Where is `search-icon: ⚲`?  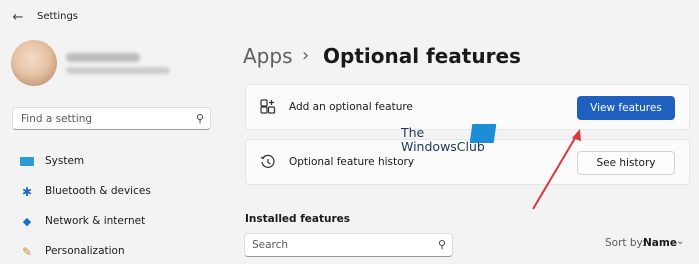
search-icon: ⚲ is located at coordinates (441, 244).